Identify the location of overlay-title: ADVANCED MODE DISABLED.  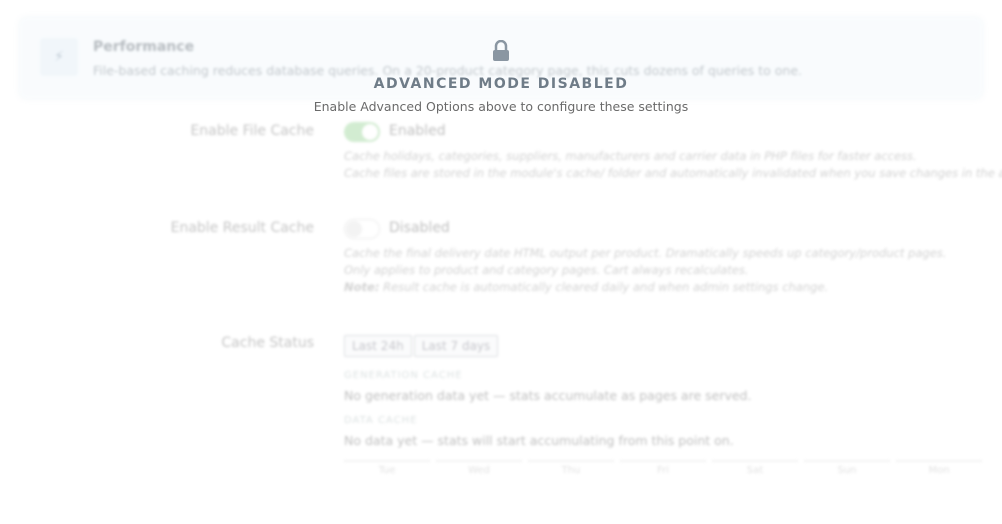
(501, 84).